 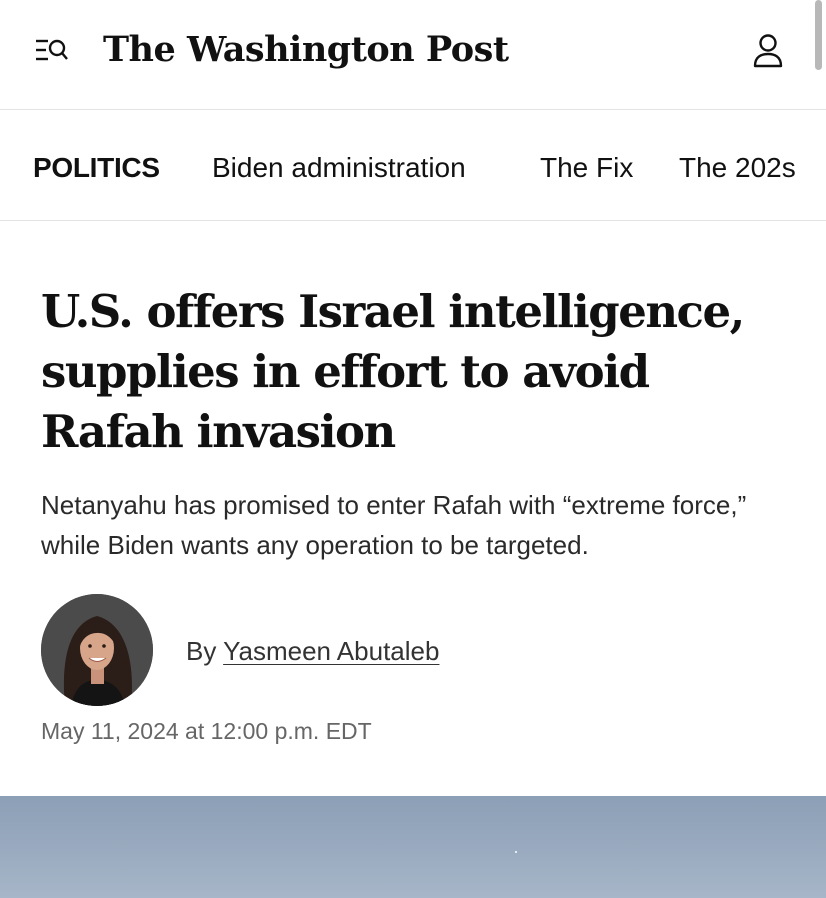 What do you see at coordinates (201, 651) in the screenshot?
I see `byline-prefix: By` at bounding box center [201, 651].